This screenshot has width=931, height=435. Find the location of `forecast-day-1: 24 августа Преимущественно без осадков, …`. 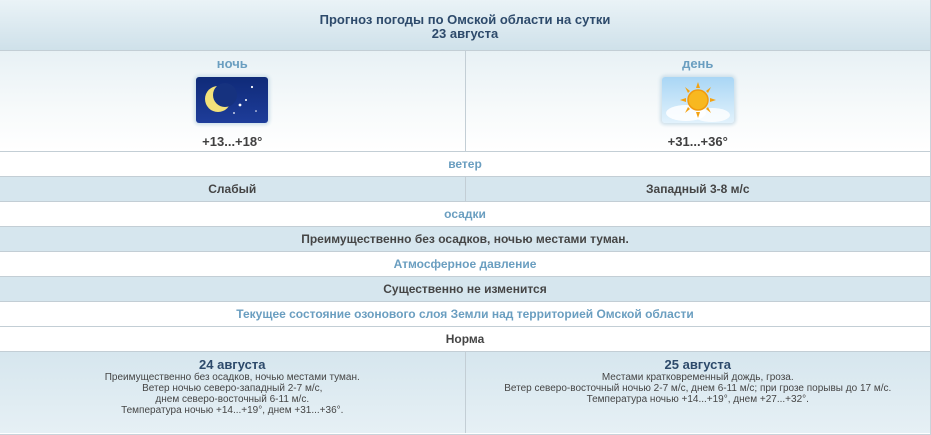

forecast-day-1: 24 августа Преимущественно без осадков, … is located at coordinates (233, 392).